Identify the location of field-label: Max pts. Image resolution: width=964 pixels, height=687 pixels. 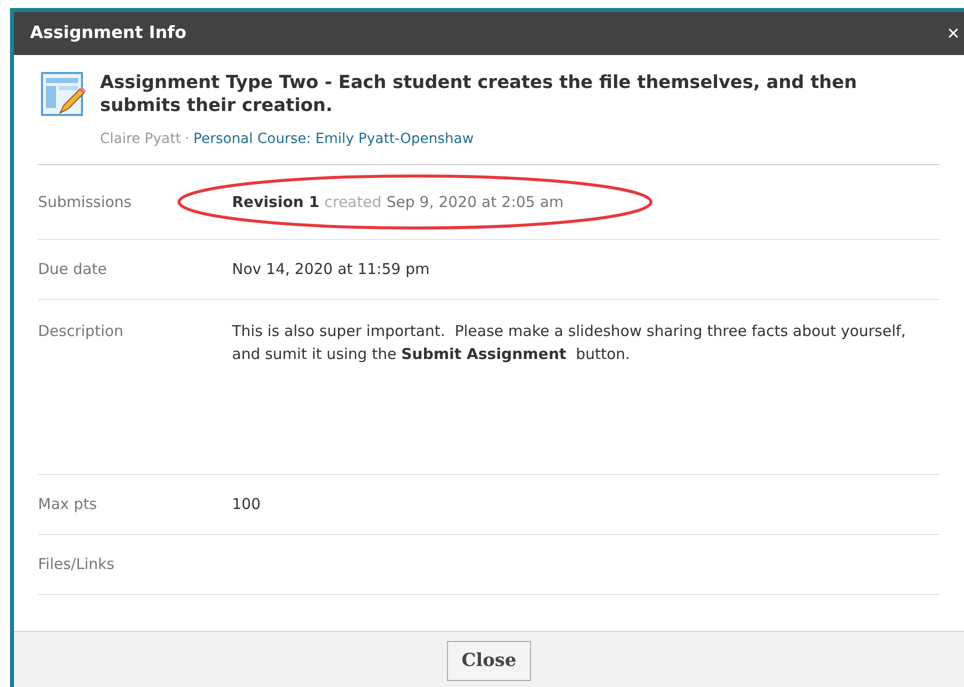
(68, 505).